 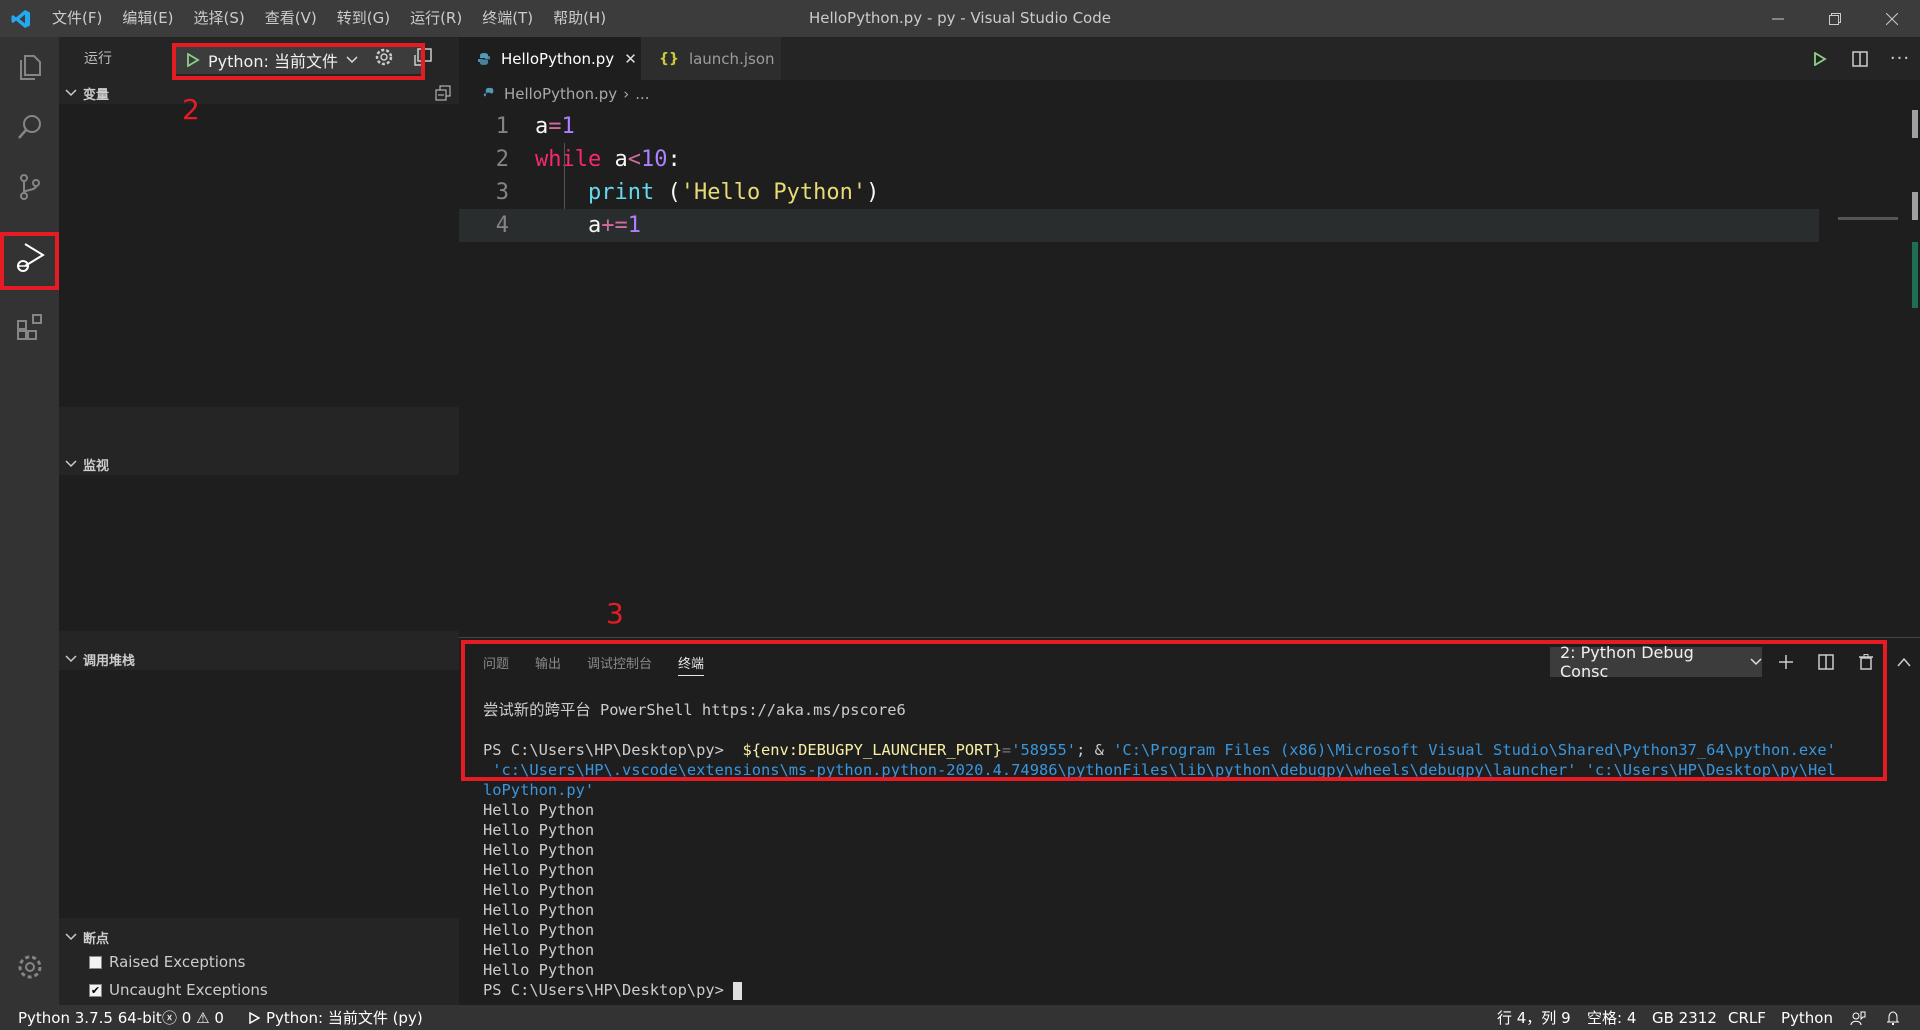 What do you see at coordinates (147, 18) in the screenshot?
I see `menu-edit: 编辑(E)` at bounding box center [147, 18].